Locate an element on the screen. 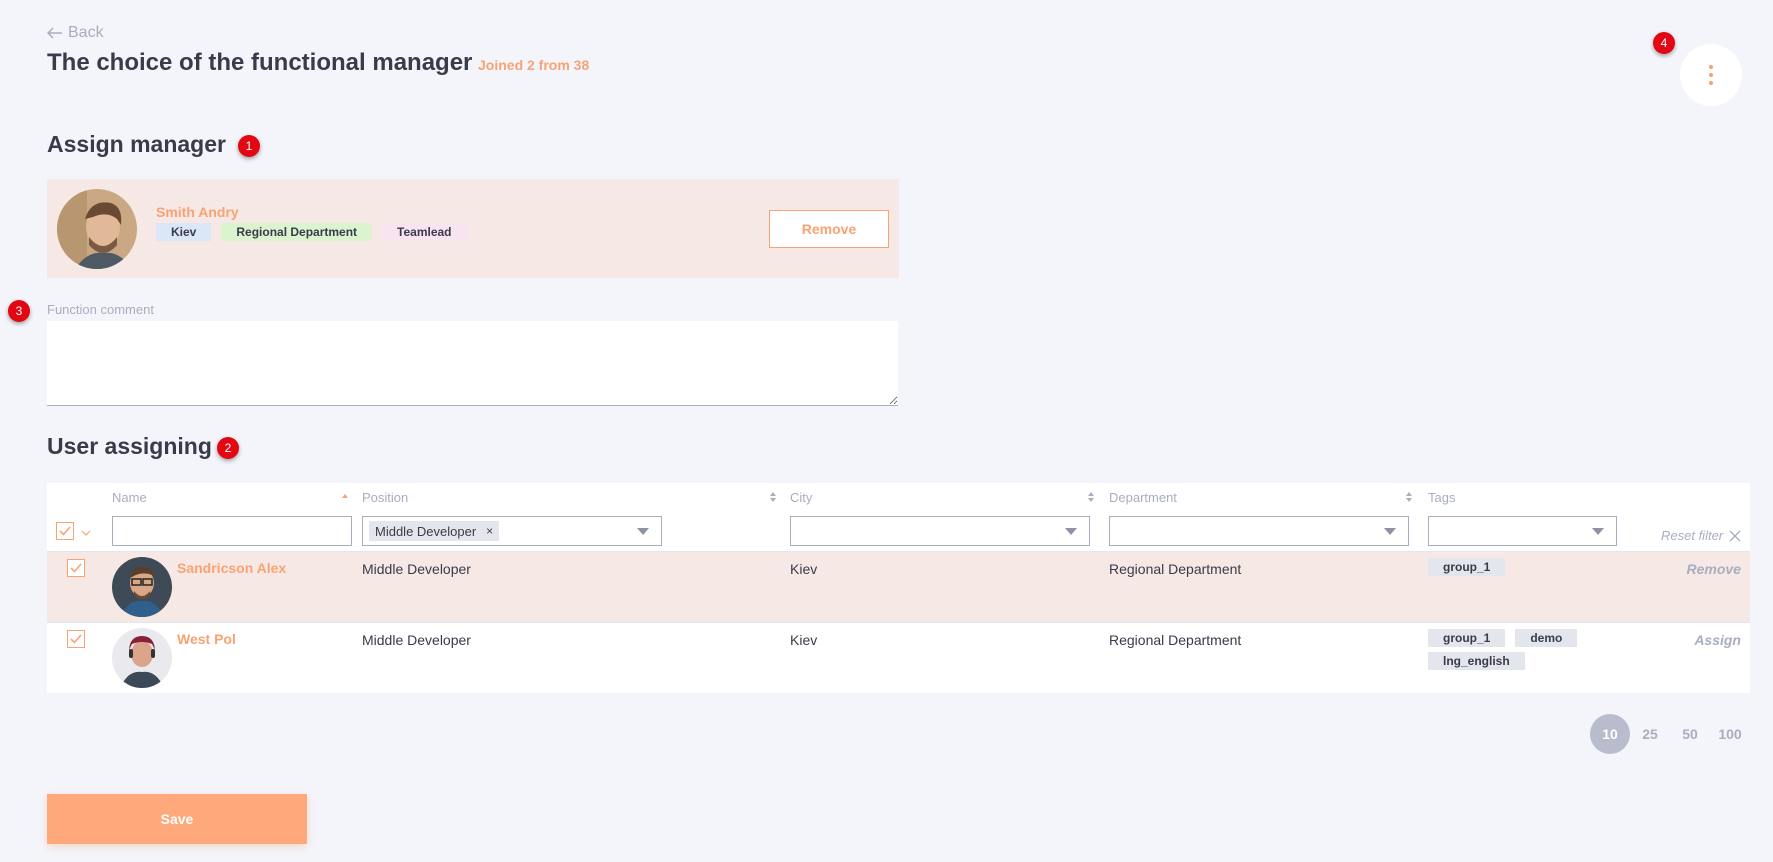  user-tag: demo is located at coordinates (1546, 638).